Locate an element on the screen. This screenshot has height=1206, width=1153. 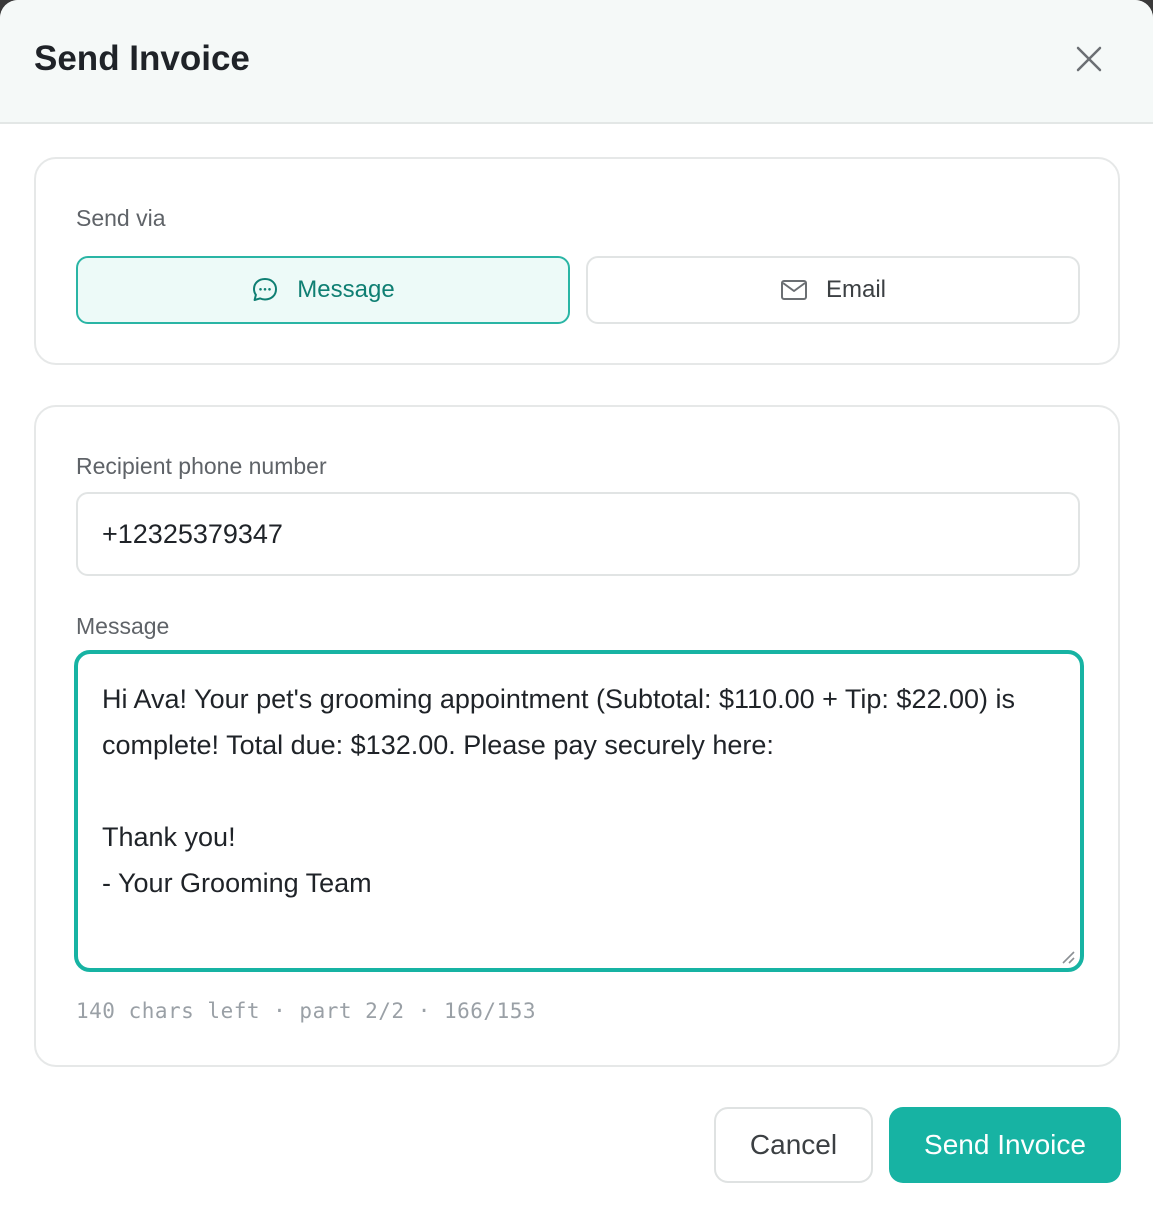
close-icon is located at coordinates (1089, 59).